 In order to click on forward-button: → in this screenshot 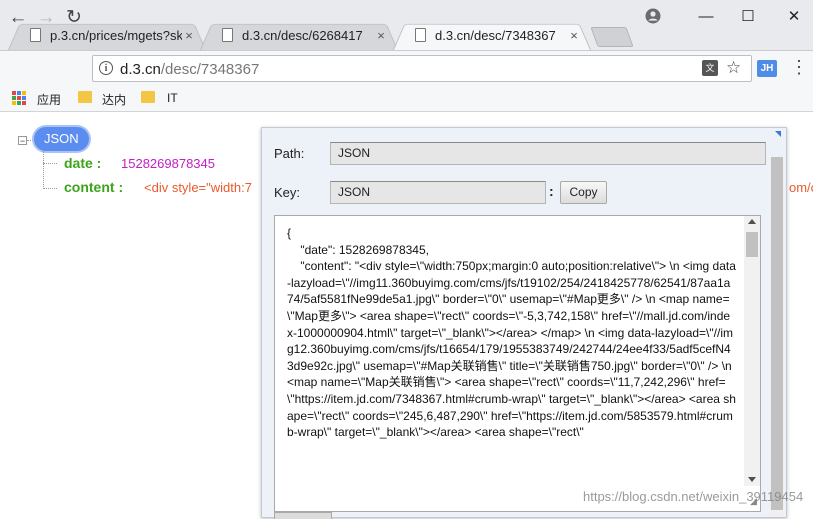, I will do `click(46, 18)`.